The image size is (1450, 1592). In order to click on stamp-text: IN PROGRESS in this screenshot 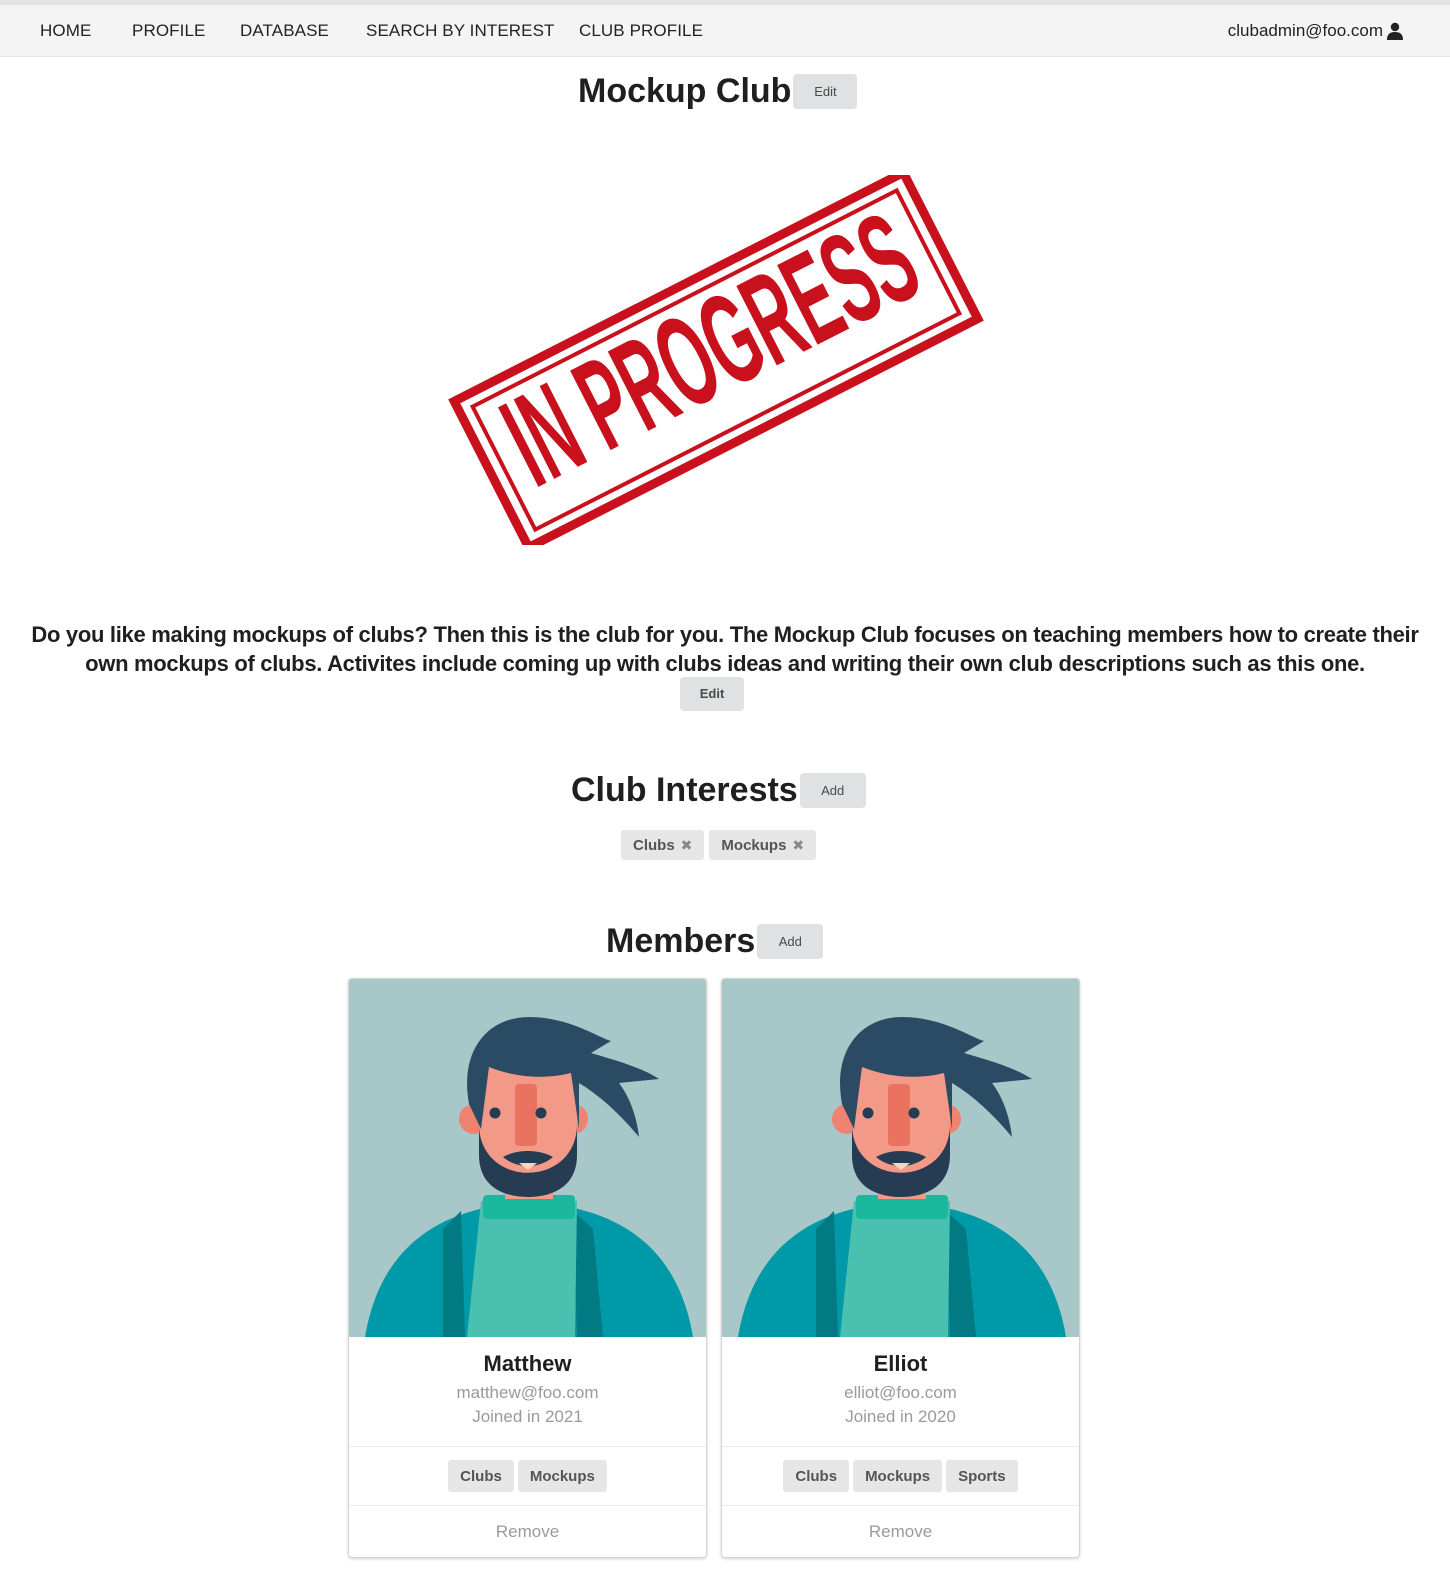, I will do `click(711, 350)`.